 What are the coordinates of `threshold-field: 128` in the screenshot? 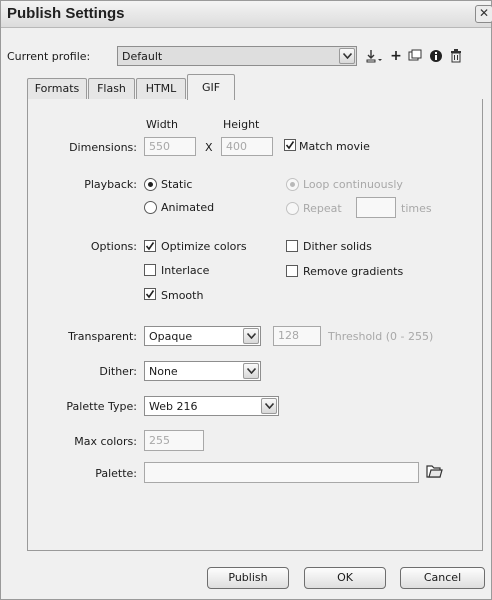 It's located at (297, 336).